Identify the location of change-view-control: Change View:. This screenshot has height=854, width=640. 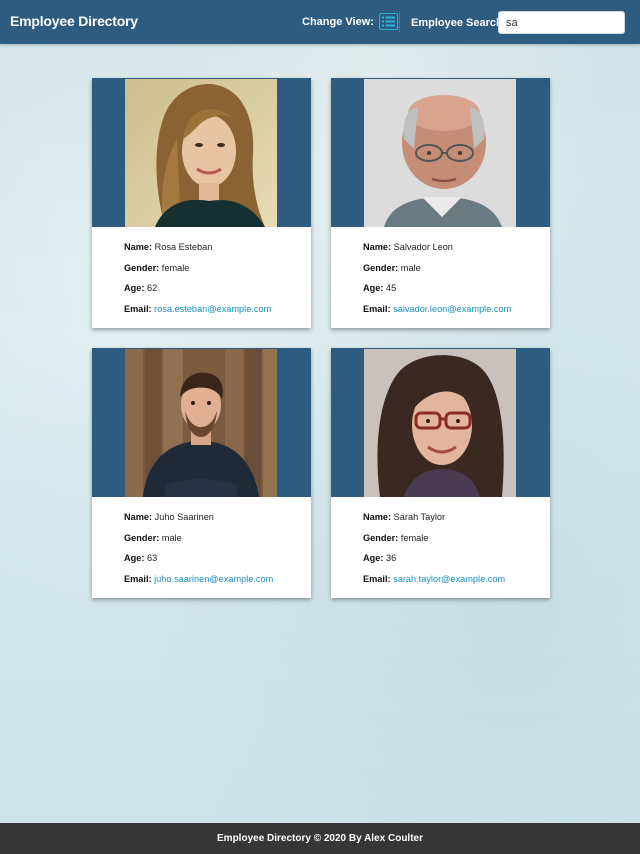
(350, 21).